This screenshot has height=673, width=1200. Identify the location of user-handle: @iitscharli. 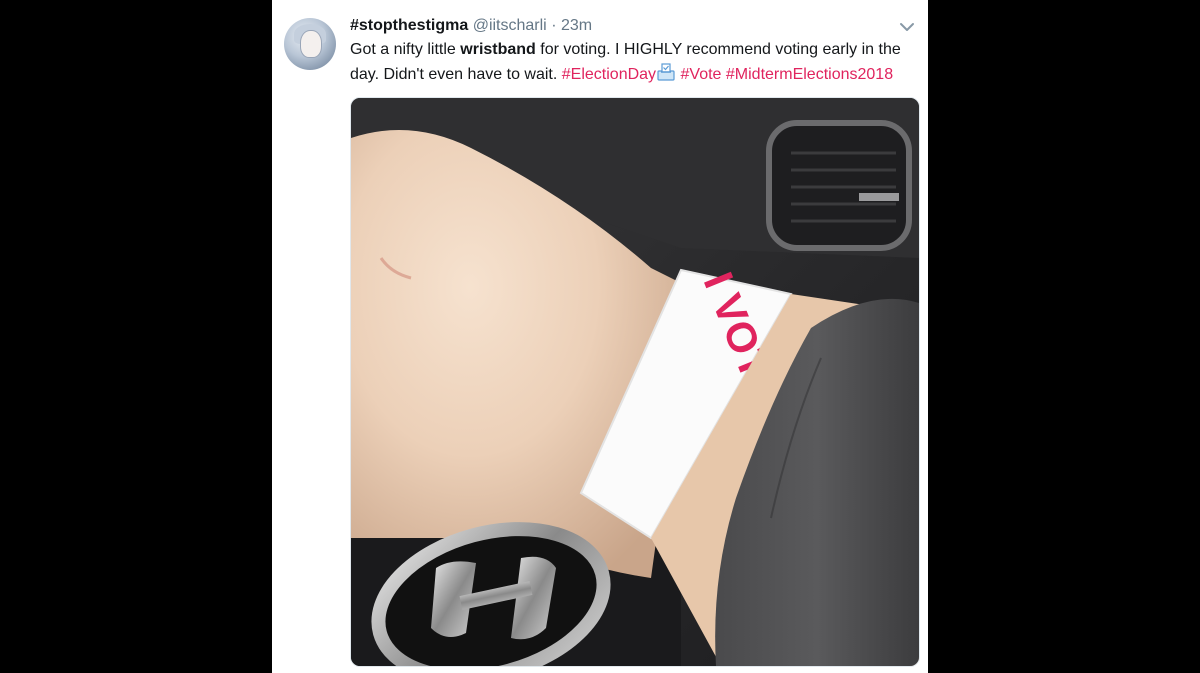
(510, 25).